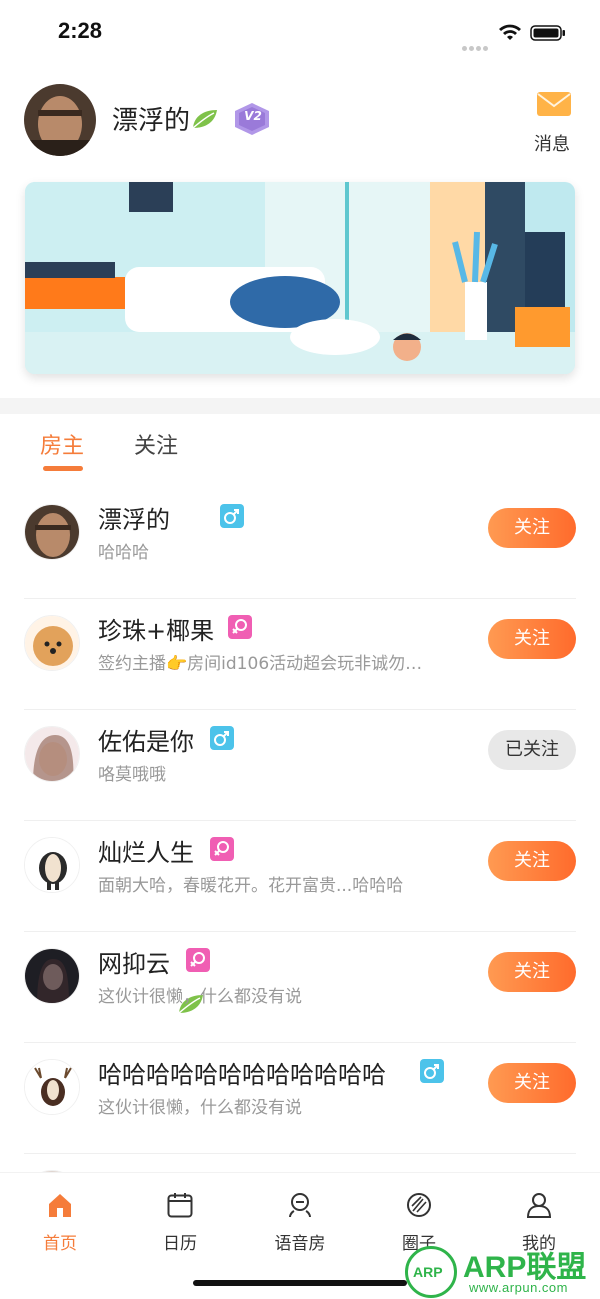 This screenshot has width=600, height=1299. Describe the element at coordinates (156, 631) in the screenshot. I see `list-item-name: 珍珠+椰果` at that location.